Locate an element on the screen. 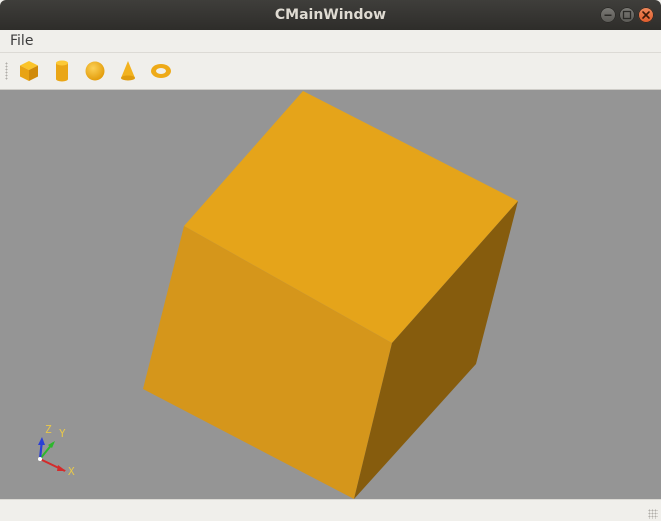  cone-icon is located at coordinates (128, 71).